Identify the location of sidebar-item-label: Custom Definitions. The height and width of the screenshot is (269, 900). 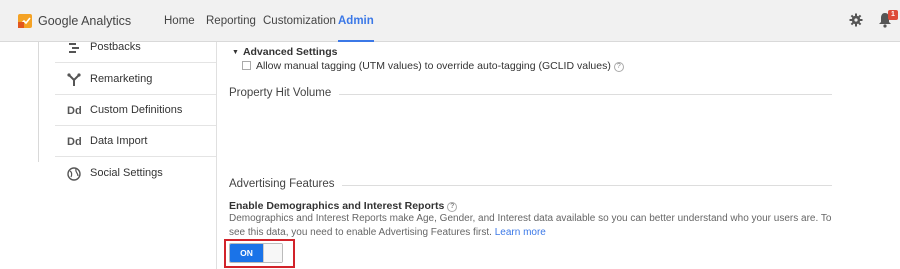
(136, 110).